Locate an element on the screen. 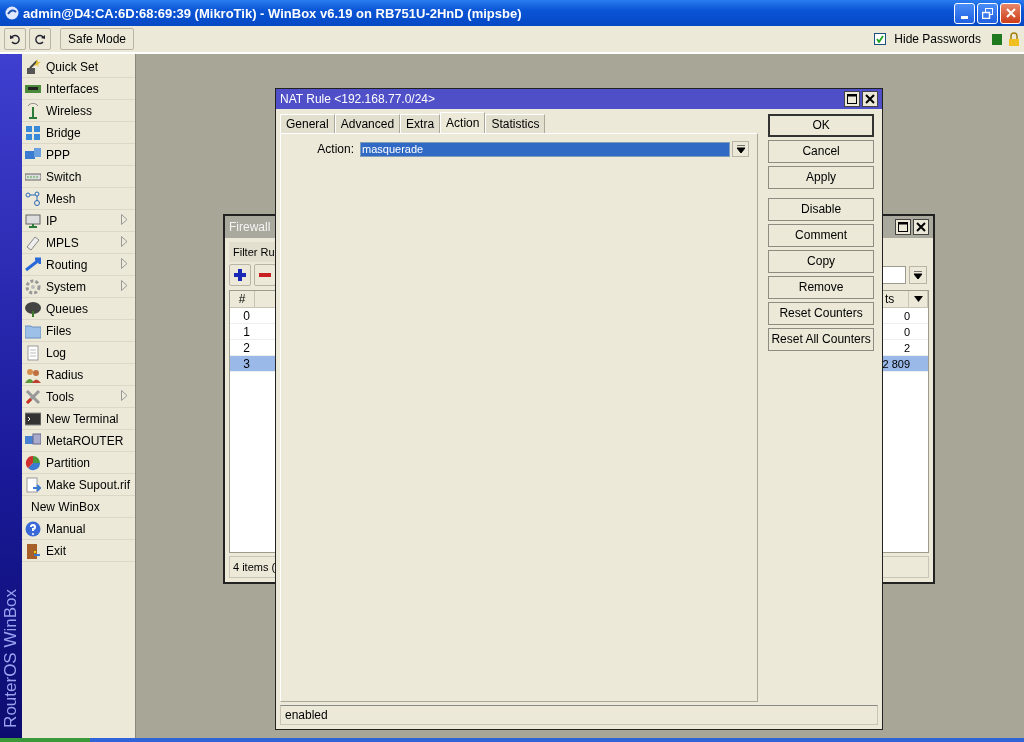 This screenshot has height=742, width=1024. hide-passwords-checkbox is located at coordinates (880, 39).